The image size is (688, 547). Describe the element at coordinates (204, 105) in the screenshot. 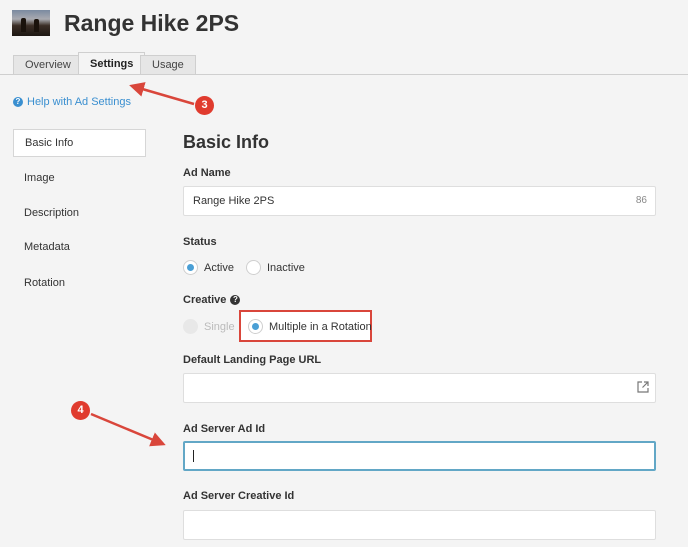

I see `annotation-badge-3: 3` at that location.